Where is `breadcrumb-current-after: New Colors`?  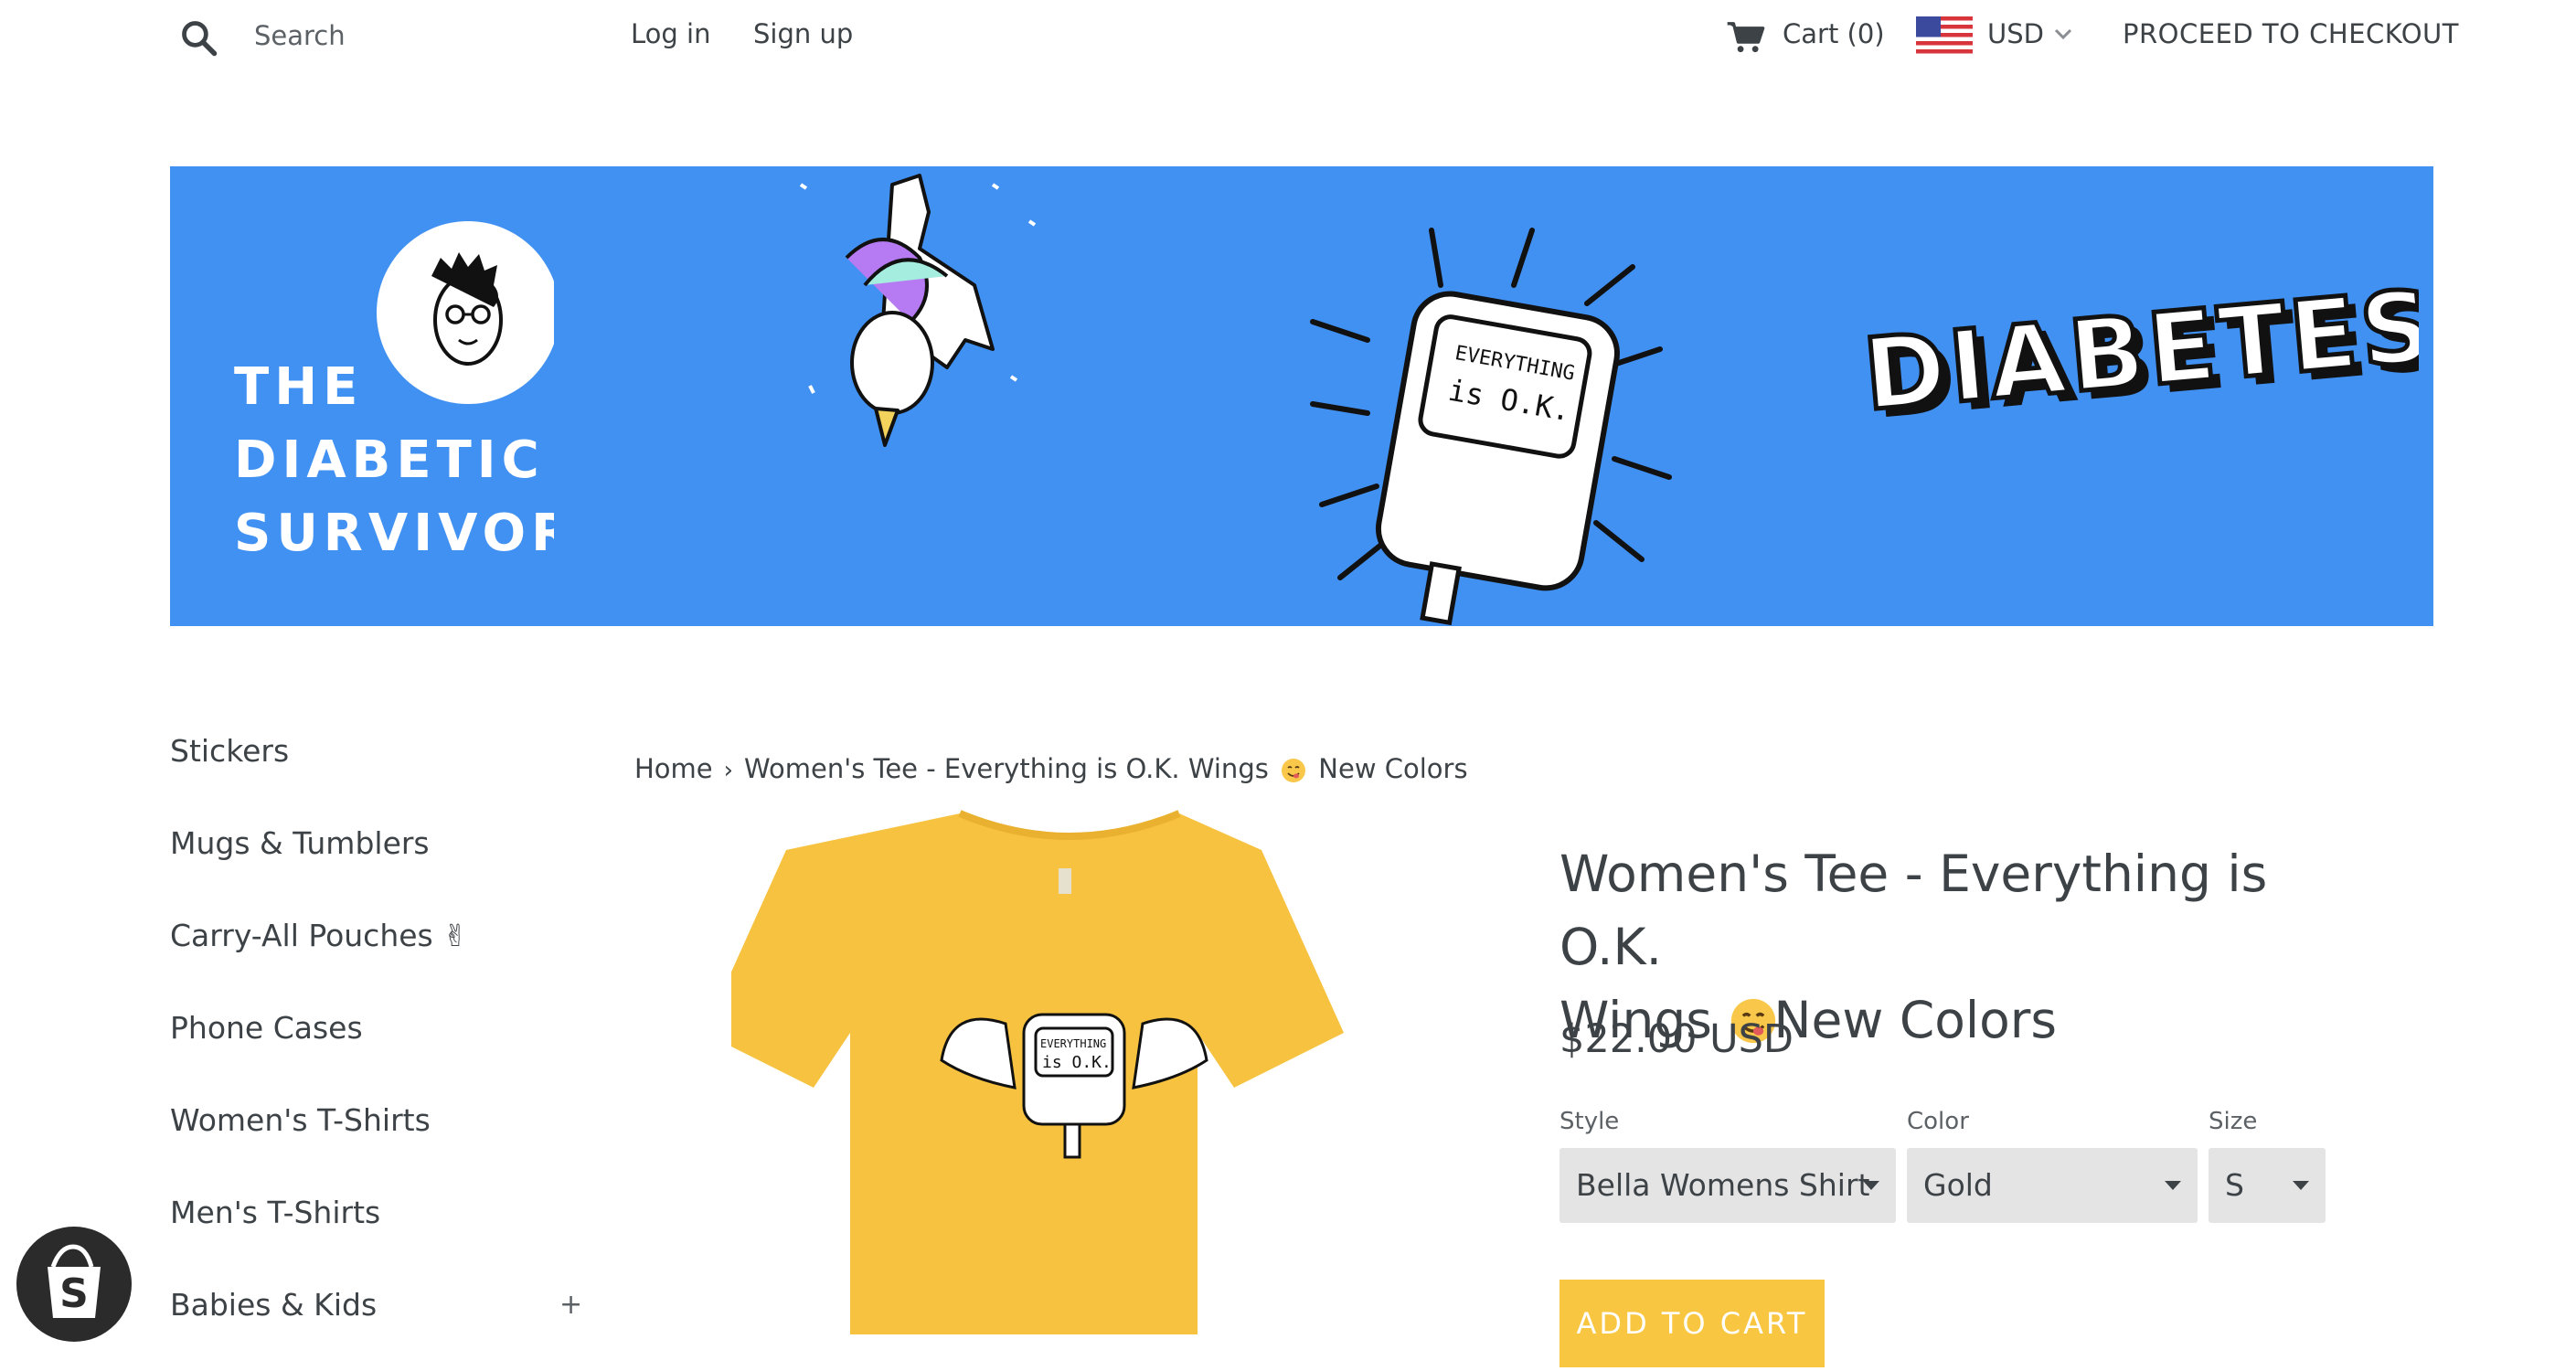 breadcrumb-current-after: New Colors is located at coordinates (1393, 768).